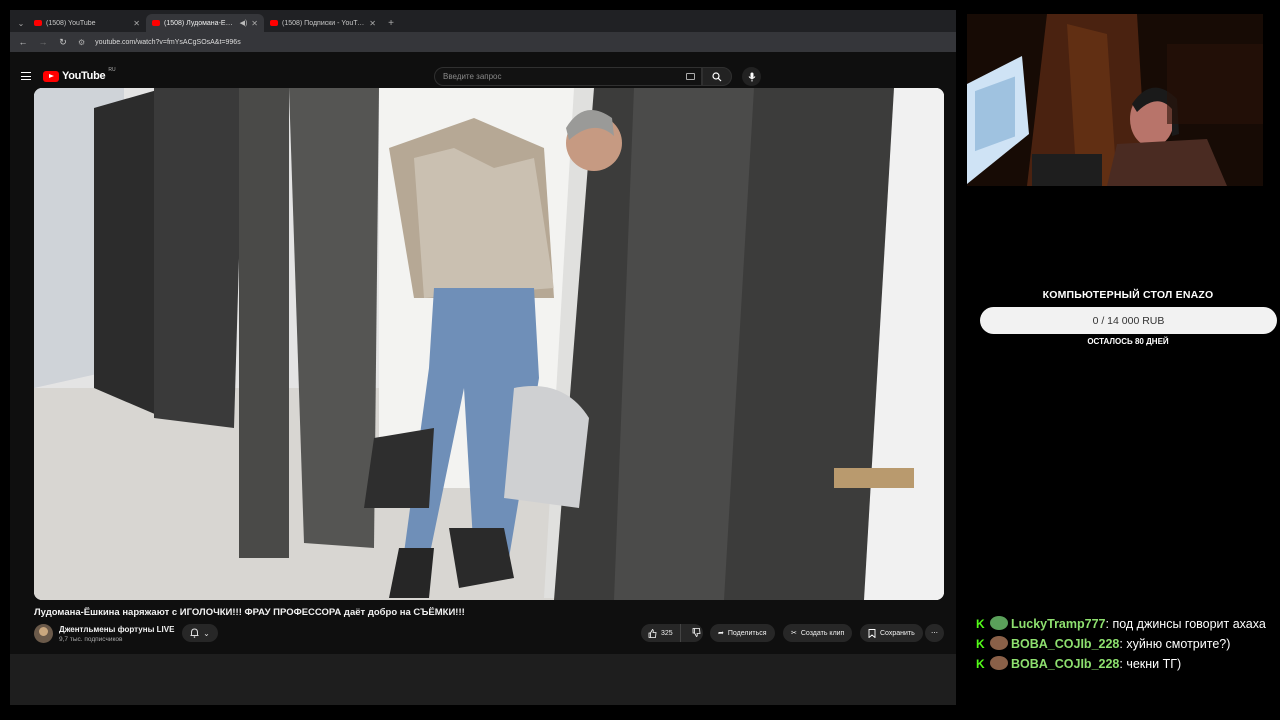  Describe the element at coordinates (1128, 341) in the screenshot. I see `goal-remaining: ОСТАЛОСЬ 80 ДНЕЙ` at that location.